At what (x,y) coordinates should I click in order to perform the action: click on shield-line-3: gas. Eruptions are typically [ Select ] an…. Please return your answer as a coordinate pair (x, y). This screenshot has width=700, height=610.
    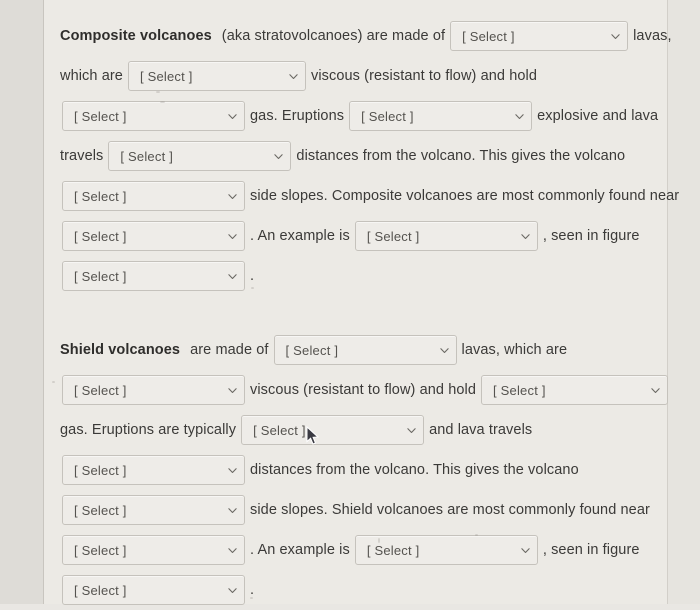
    Looking at the image, I should click on (355, 430).